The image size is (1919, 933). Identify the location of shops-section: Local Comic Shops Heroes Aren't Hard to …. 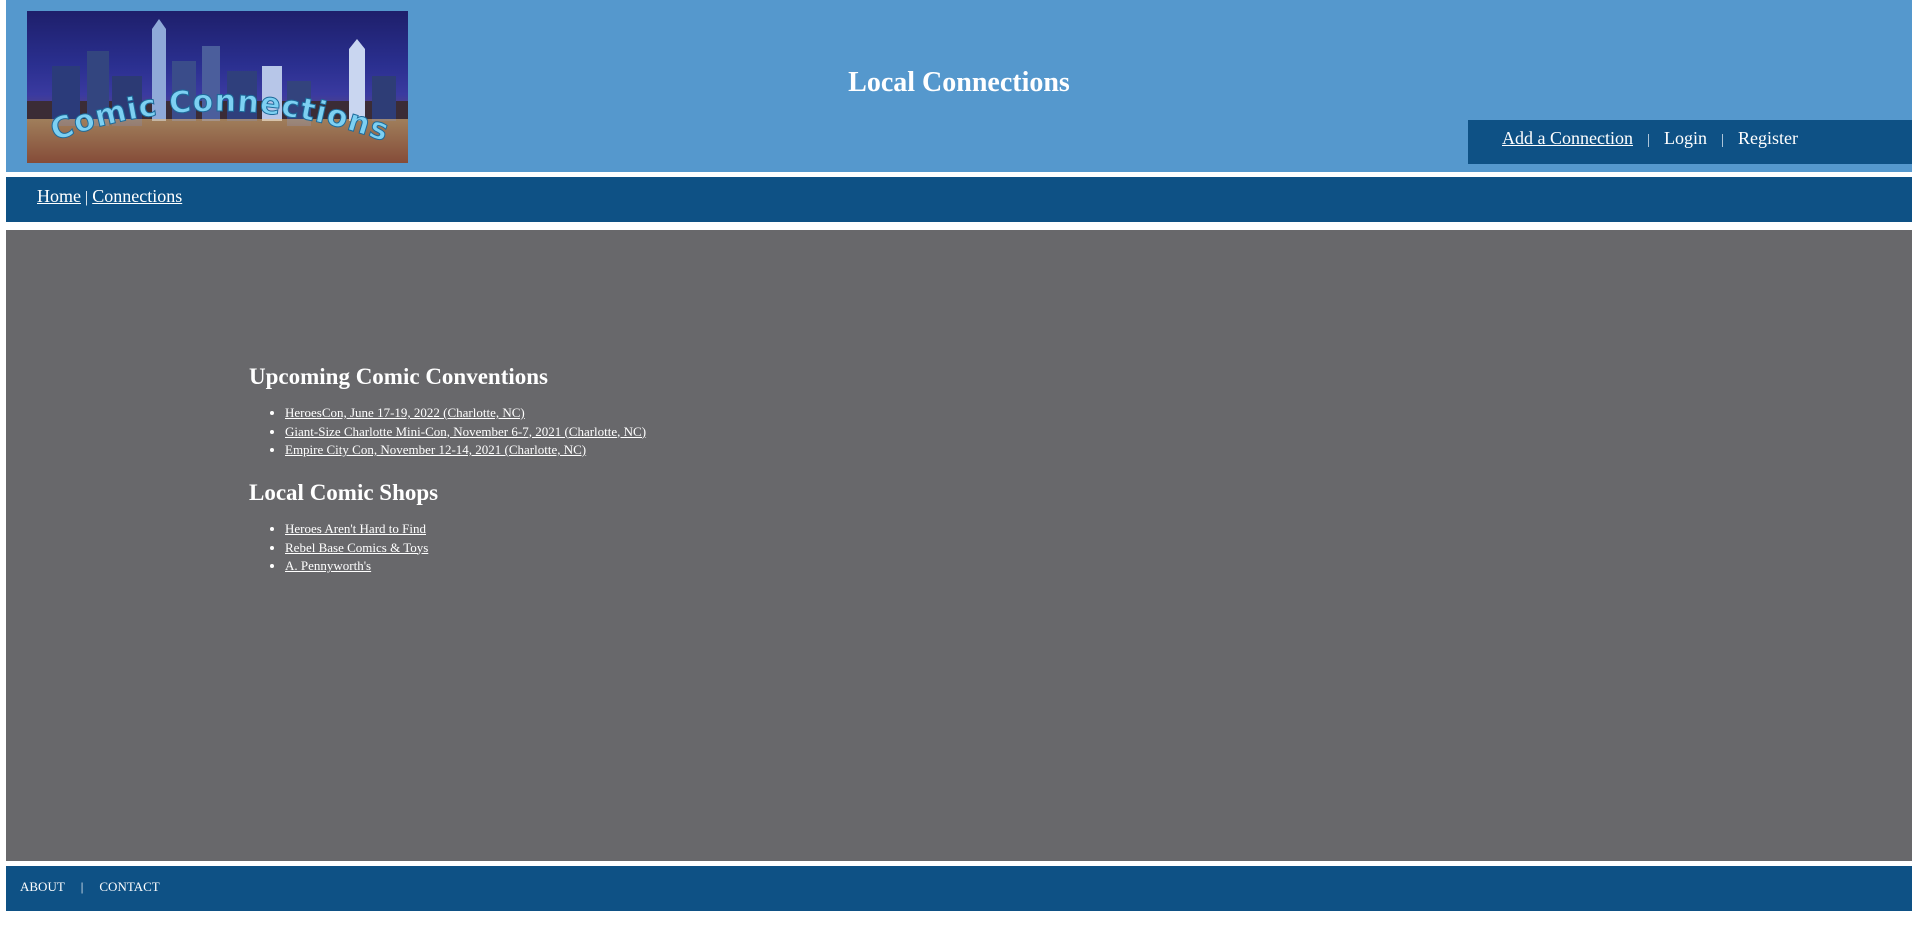
(343, 528).